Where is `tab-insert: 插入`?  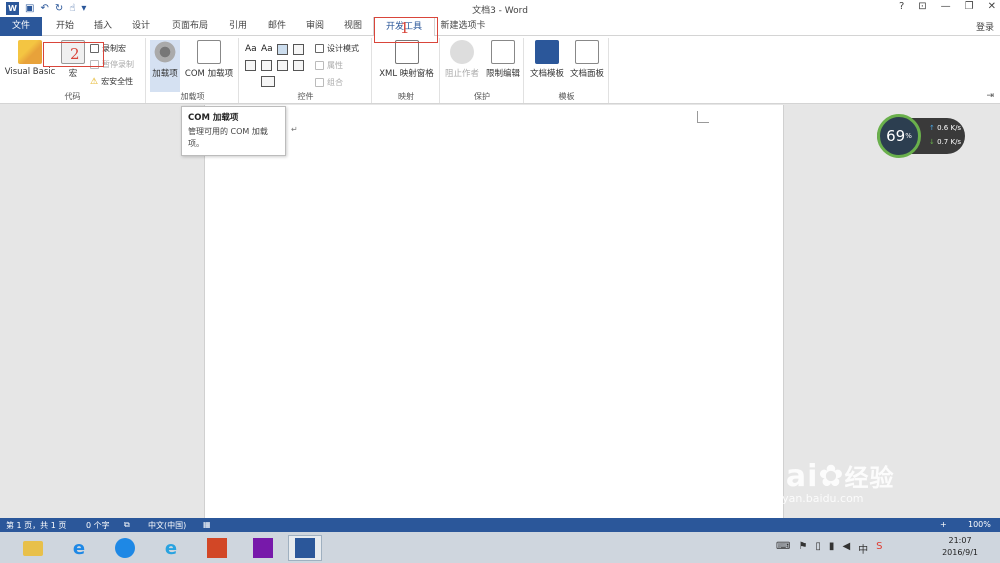
tab-insert: 插入 is located at coordinates (103, 26).